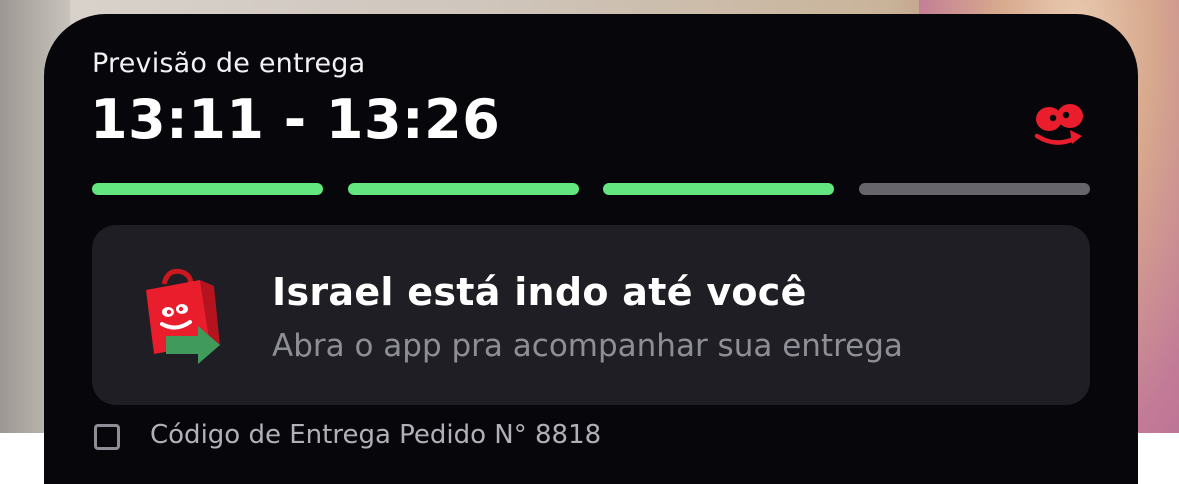  What do you see at coordinates (1058, 124) in the screenshot?
I see `ifood-logo-icon` at bounding box center [1058, 124].